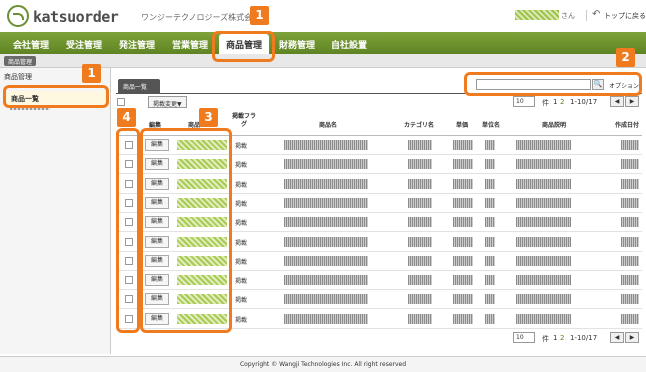 This screenshot has height=372, width=646. Describe the element at coordinates (617, 337) in the screenshot. I see `prev-page-icon-bottom: ◀` at that location.